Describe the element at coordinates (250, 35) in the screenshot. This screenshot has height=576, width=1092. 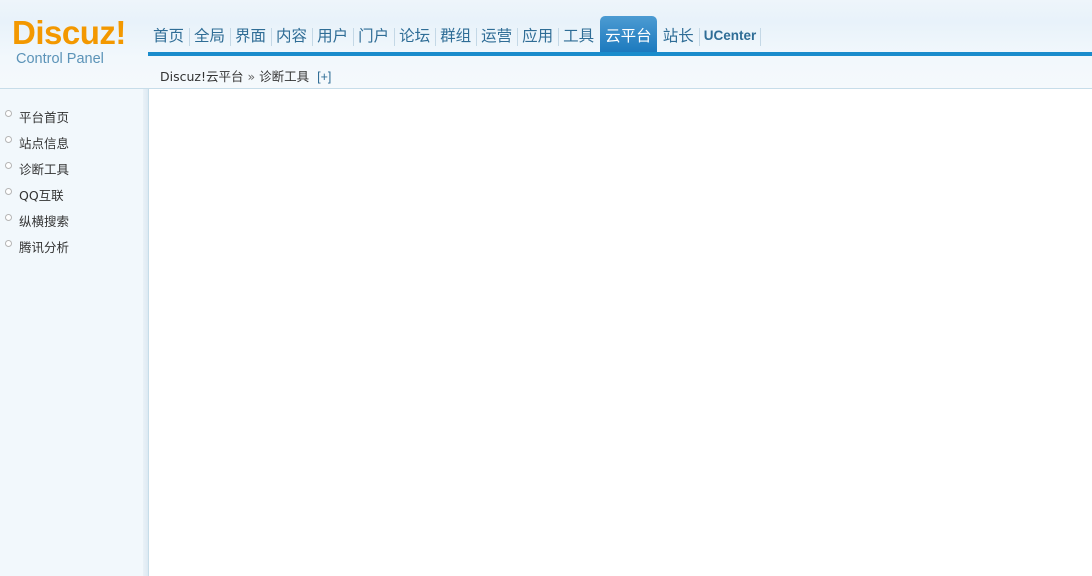
I see `nav-item-interface: 界面` at that location.